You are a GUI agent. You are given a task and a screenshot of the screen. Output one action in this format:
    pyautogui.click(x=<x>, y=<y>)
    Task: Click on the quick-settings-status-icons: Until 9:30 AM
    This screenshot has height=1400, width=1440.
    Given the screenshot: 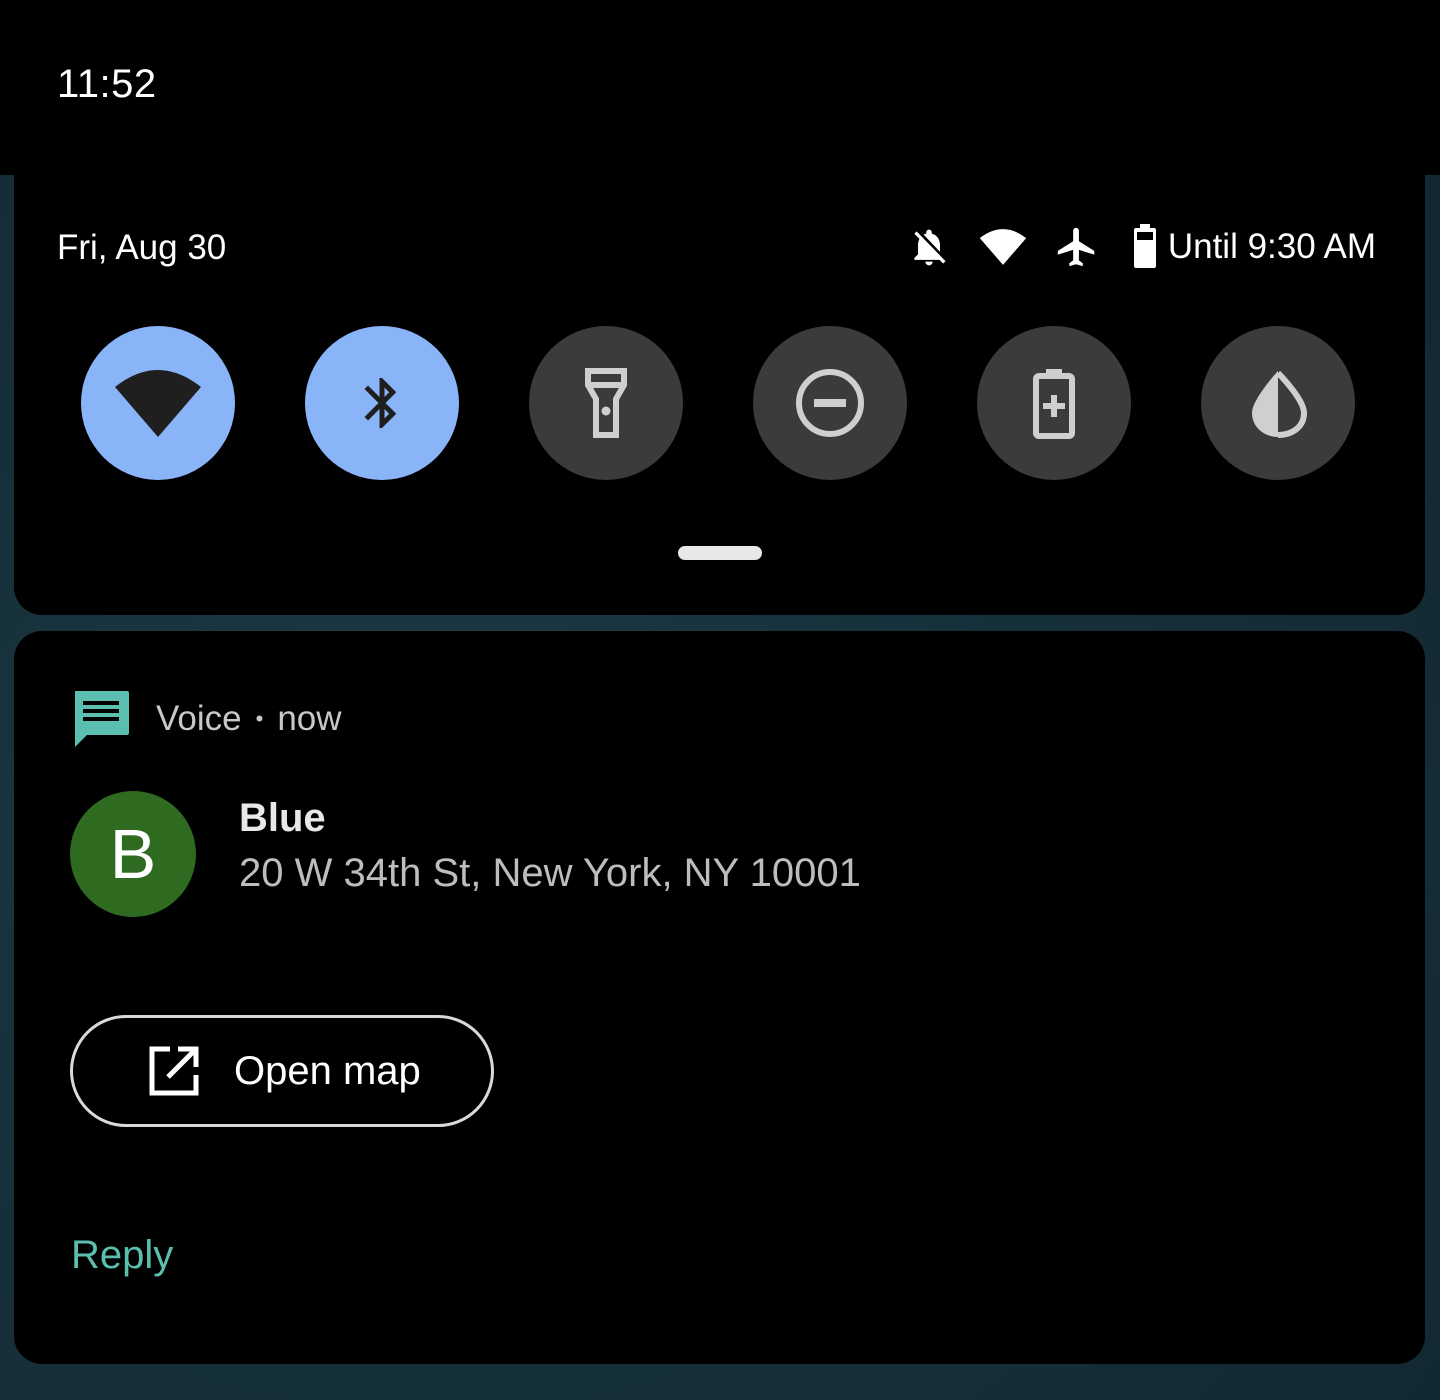 What is the action you would take?
    pyautogui.click(x=1140, y=247)
    